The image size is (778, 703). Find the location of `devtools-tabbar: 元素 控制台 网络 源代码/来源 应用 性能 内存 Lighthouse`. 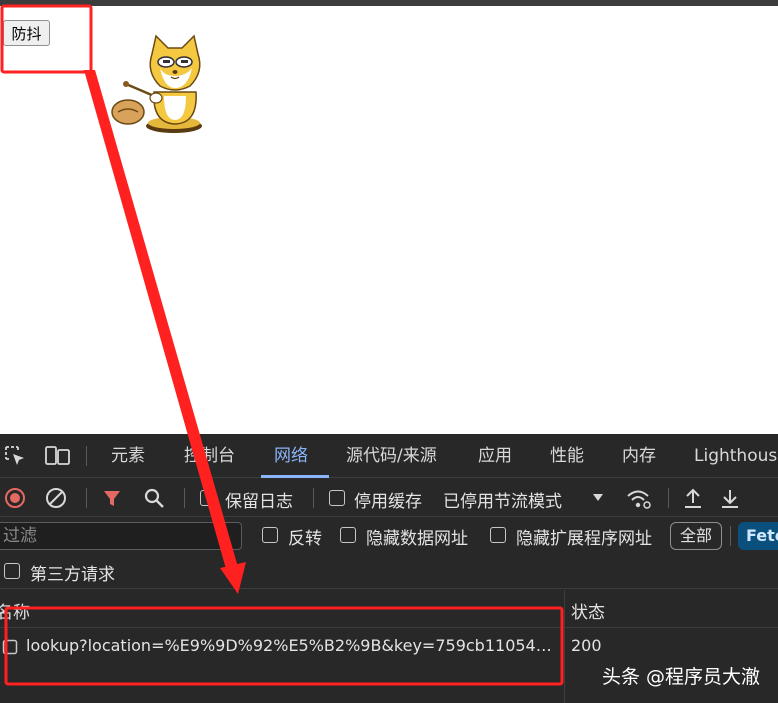

devtools-tabbar: 元素 控制台 网络 源代码/来源 应用 性能 内存 Lighthouse is located at coordinates (389, 456).